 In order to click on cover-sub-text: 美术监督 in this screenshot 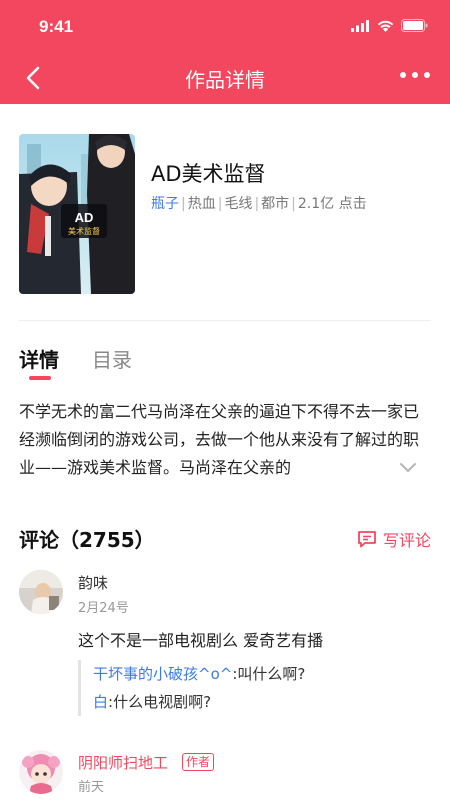, I will do `click(84, 231)`.